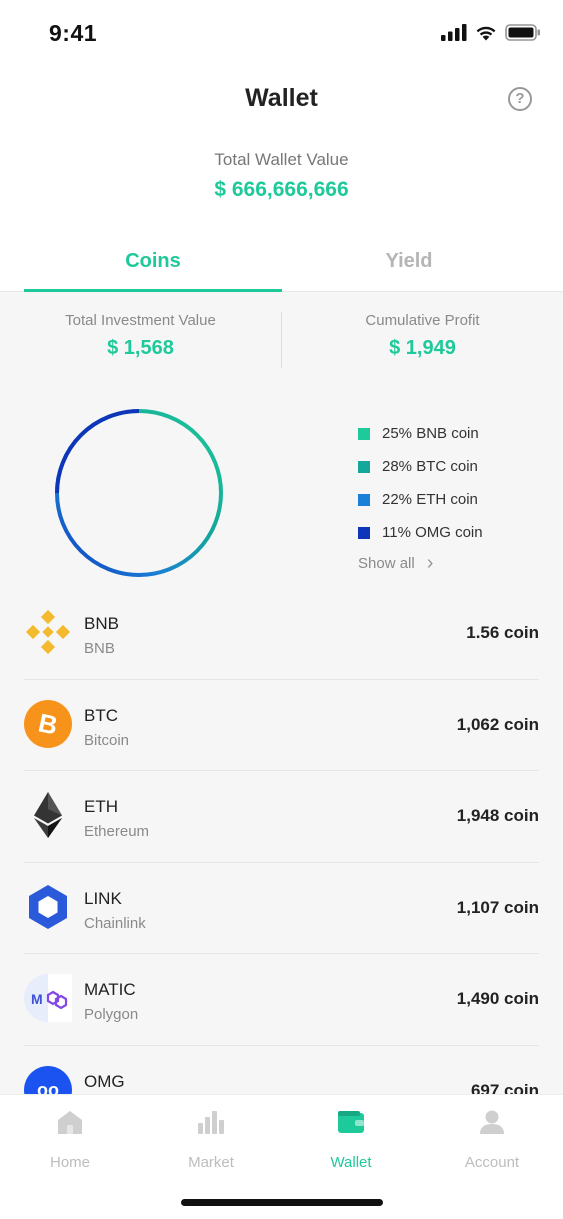  What do you see at coordinates (351, 1162) in the screenshot?
I see `tab-wallet-label: Wallet` at bounding box center [351, 1162].